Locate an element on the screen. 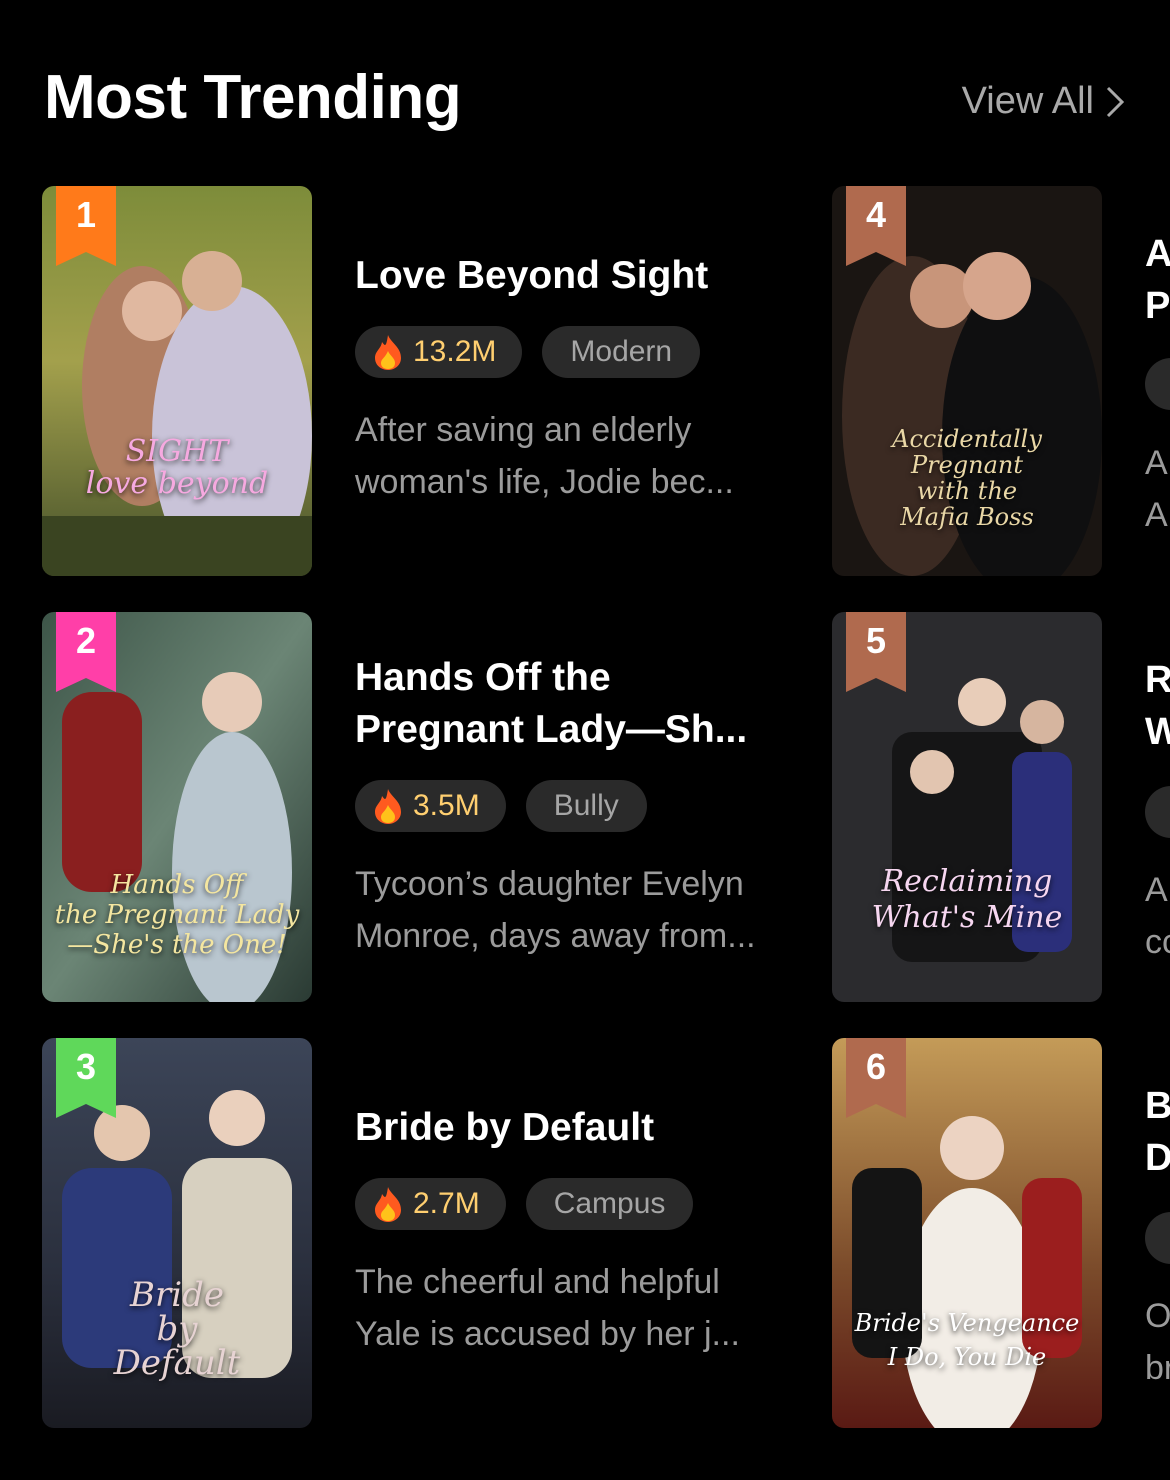 The height and width of the screenshot is (1480, 1170). genre-chip: Modern is located at coordinates (621, 352).